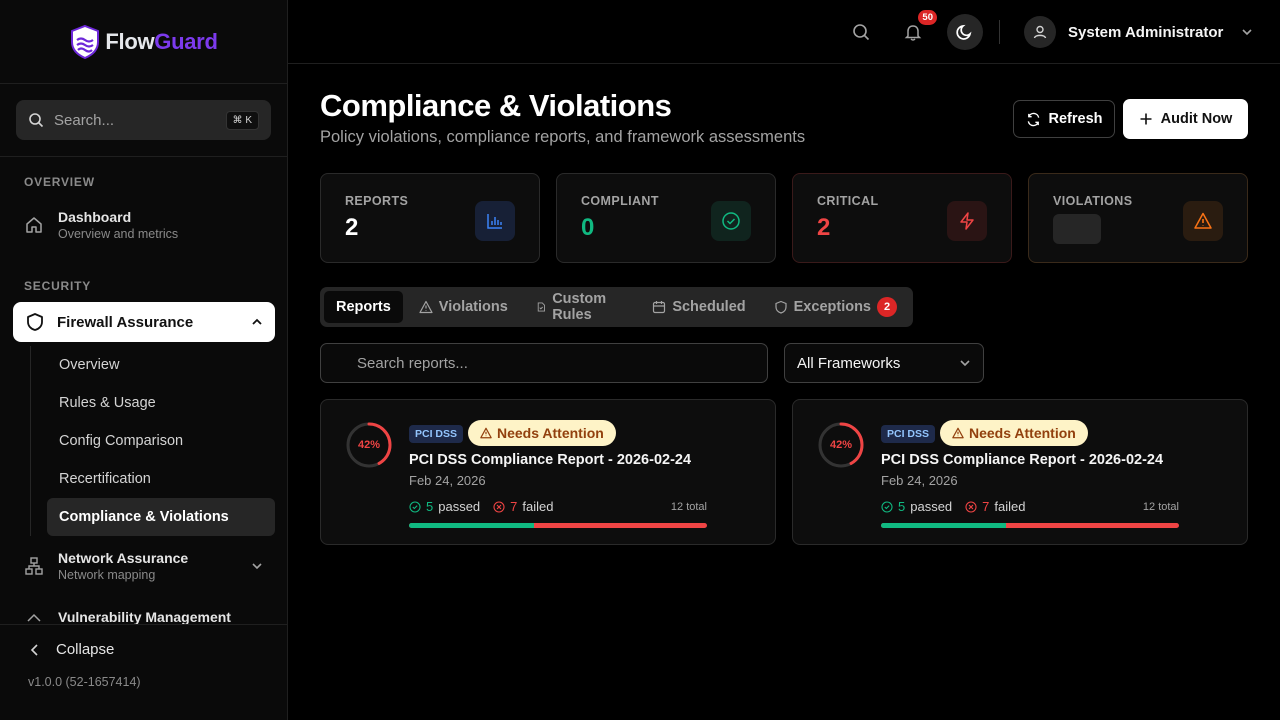 This screenshot has width=1280, height=720. Describe the element at coordinates (1022, 433) in the screenshot. I see `status-label: Needs Attention` at that location.